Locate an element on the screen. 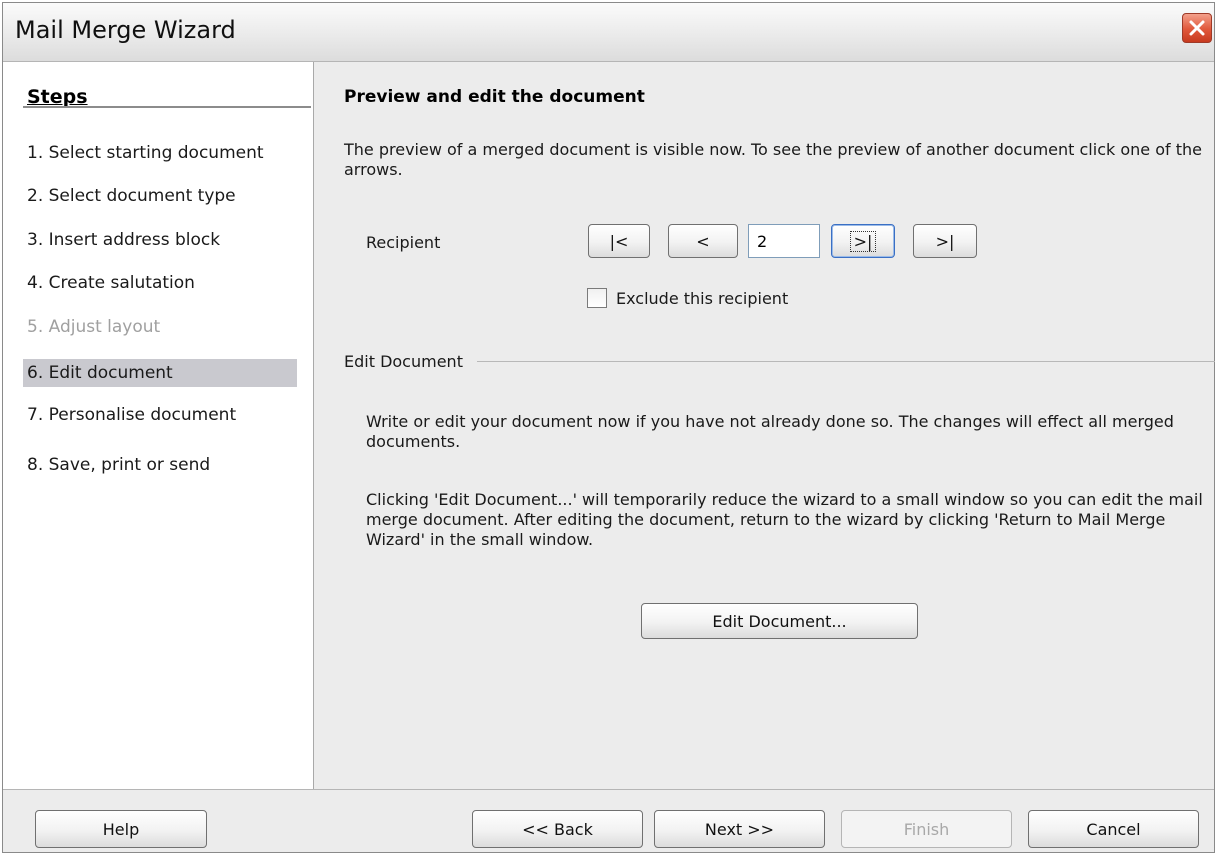 The height and width of the screenshot is (857, 1219). finish-button-label: Finish is located at coordinates (926, 829).